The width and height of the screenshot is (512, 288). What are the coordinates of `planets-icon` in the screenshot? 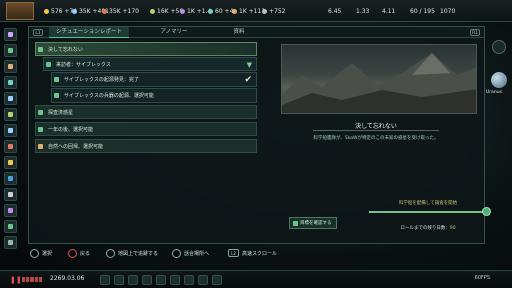 It's located at (10, 82).